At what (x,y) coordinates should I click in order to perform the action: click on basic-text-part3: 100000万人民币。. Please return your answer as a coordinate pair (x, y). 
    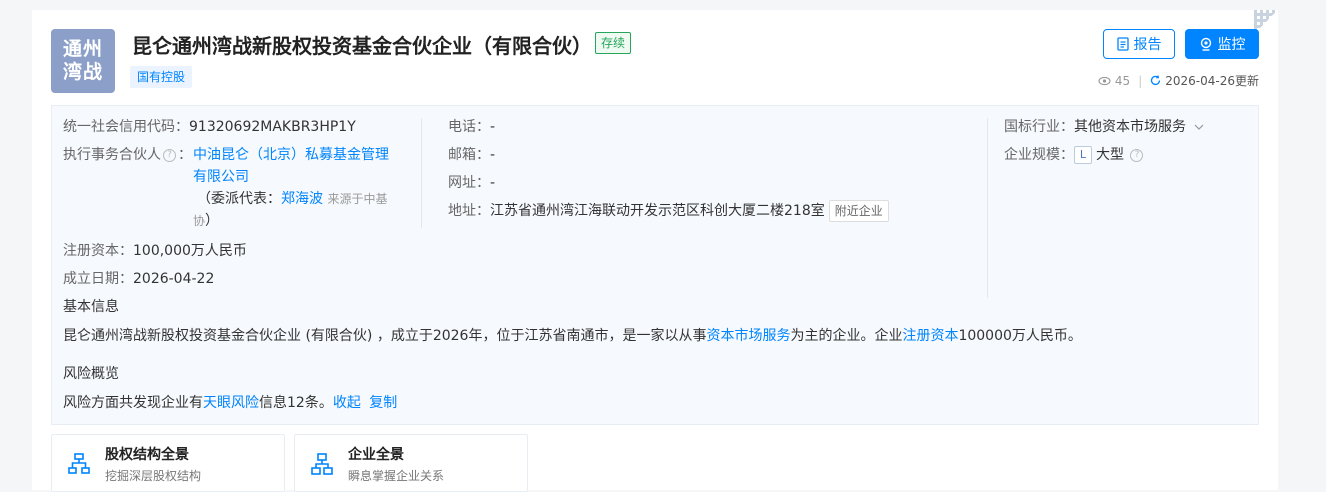
    Looking at the image, I should click on (1020, 336).